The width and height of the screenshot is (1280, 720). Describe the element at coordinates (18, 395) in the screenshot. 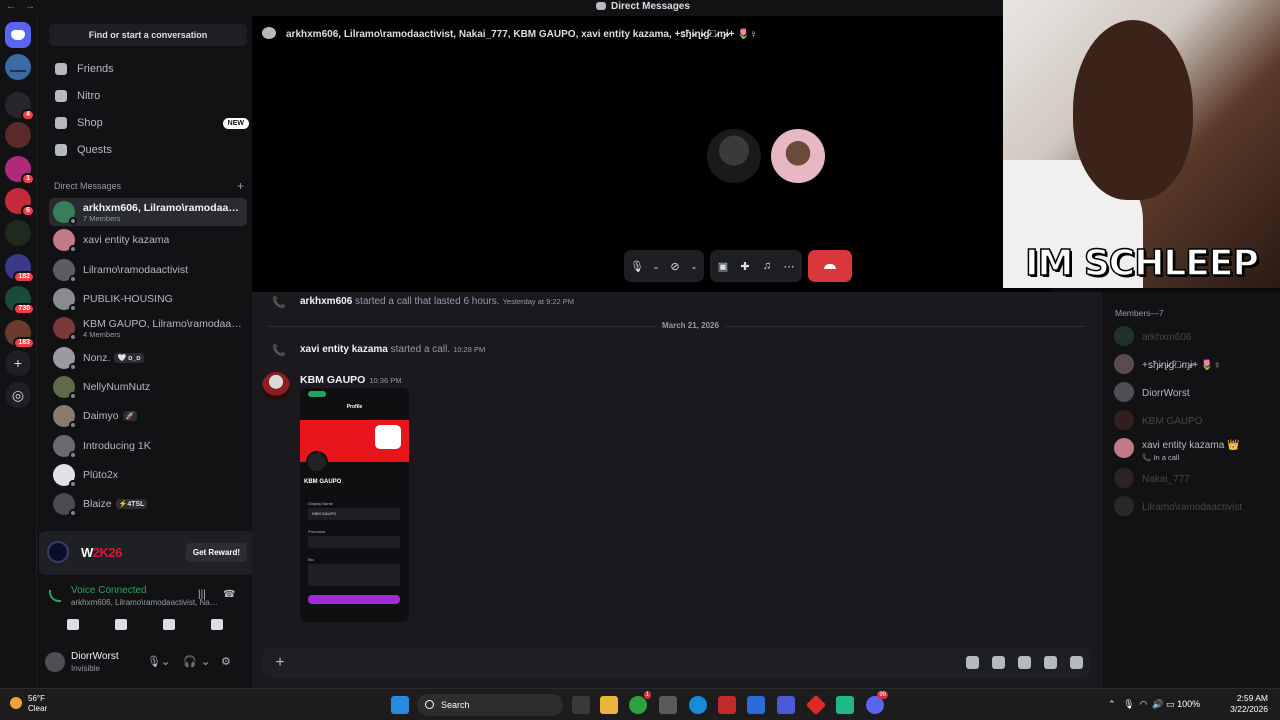

I see `discover-button: ◎` at that location.